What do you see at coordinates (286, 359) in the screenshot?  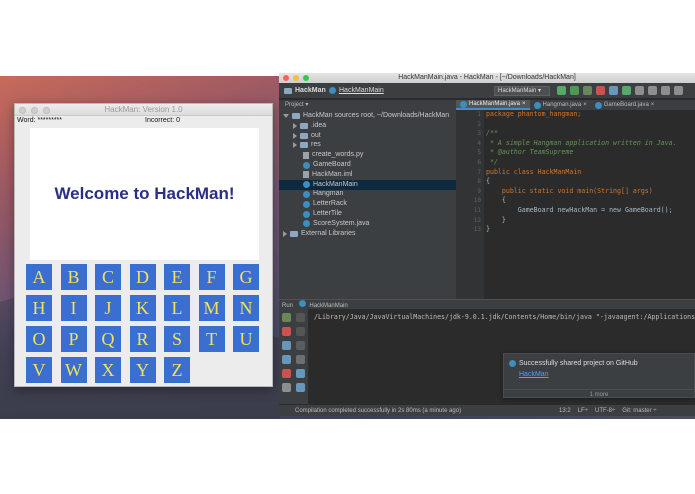 I see `dump-threads-icon` at bounding box center [286, 359].